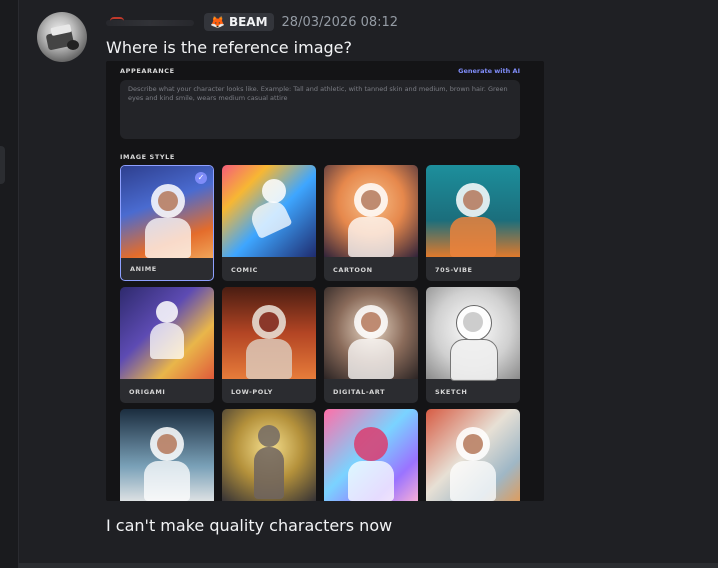 Image resolution: width=718 pixels, height=568 pixels. Describe the element at coordinates (117, 21) in the screenshot. I see `redaction-mark` at that location.